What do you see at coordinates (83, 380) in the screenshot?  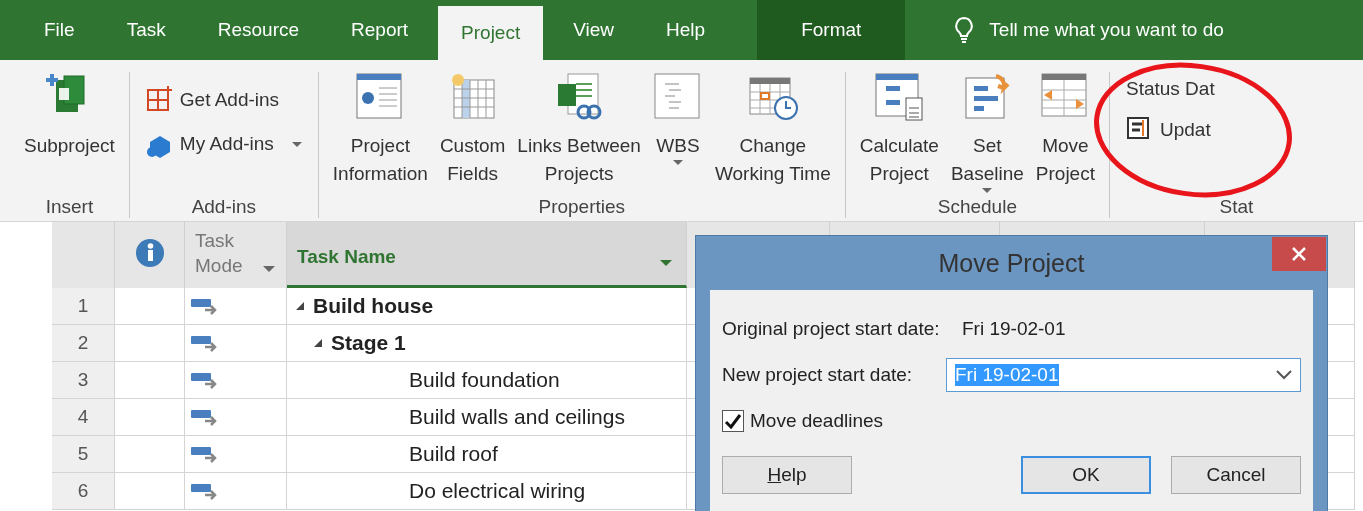 I see `row-number: 3` at bounding box center [83, 380].